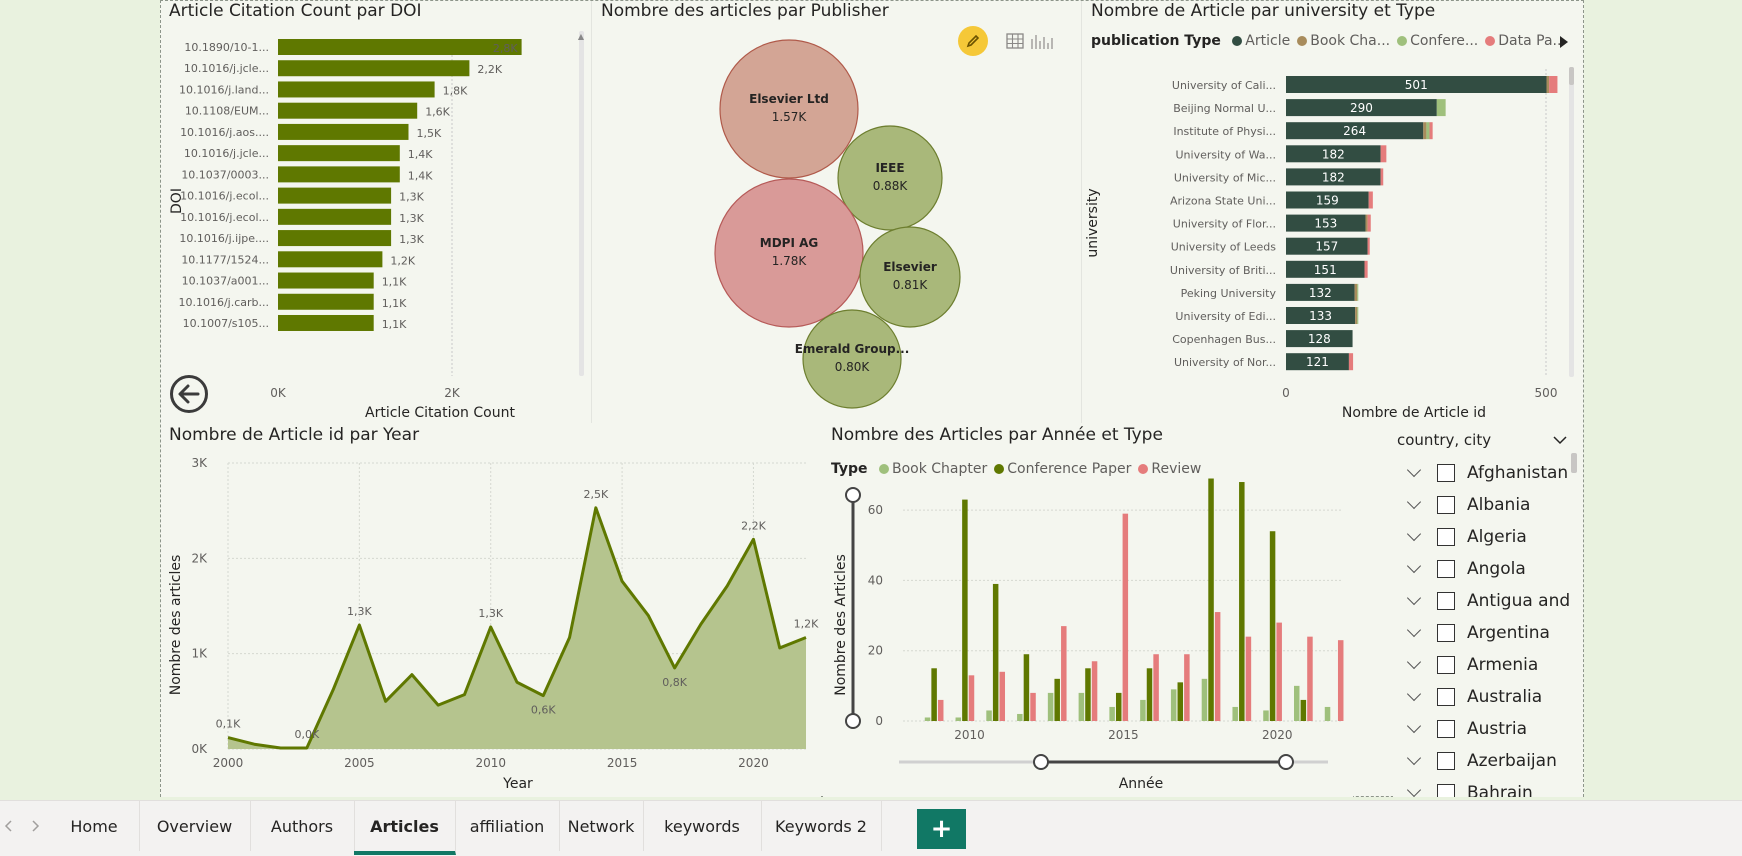 This screenshot has width=1742, height=856. What do you see at coordinates (405, 828) in the screenshot?
I see `tab-articles: Articles` at bounding box center [405, 828].